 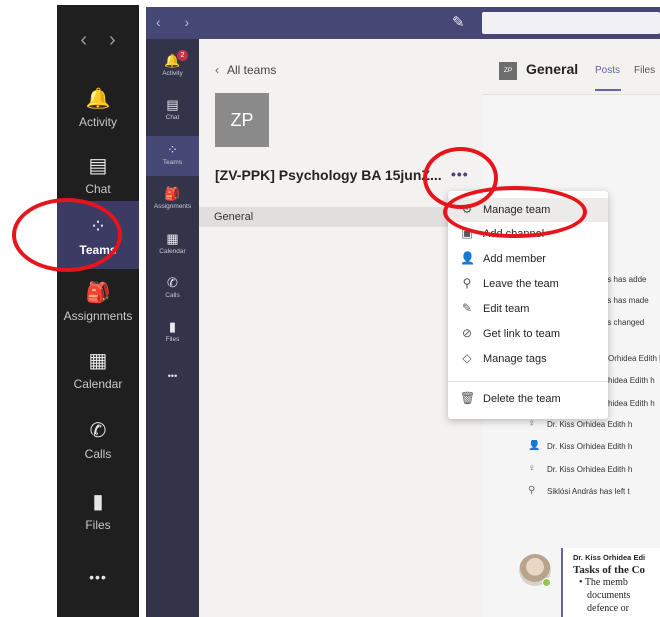 What do you see at coordinates (608, 608) in the screenshot?
I see `post-body-line: defence or` at bounding box center [608, 608].